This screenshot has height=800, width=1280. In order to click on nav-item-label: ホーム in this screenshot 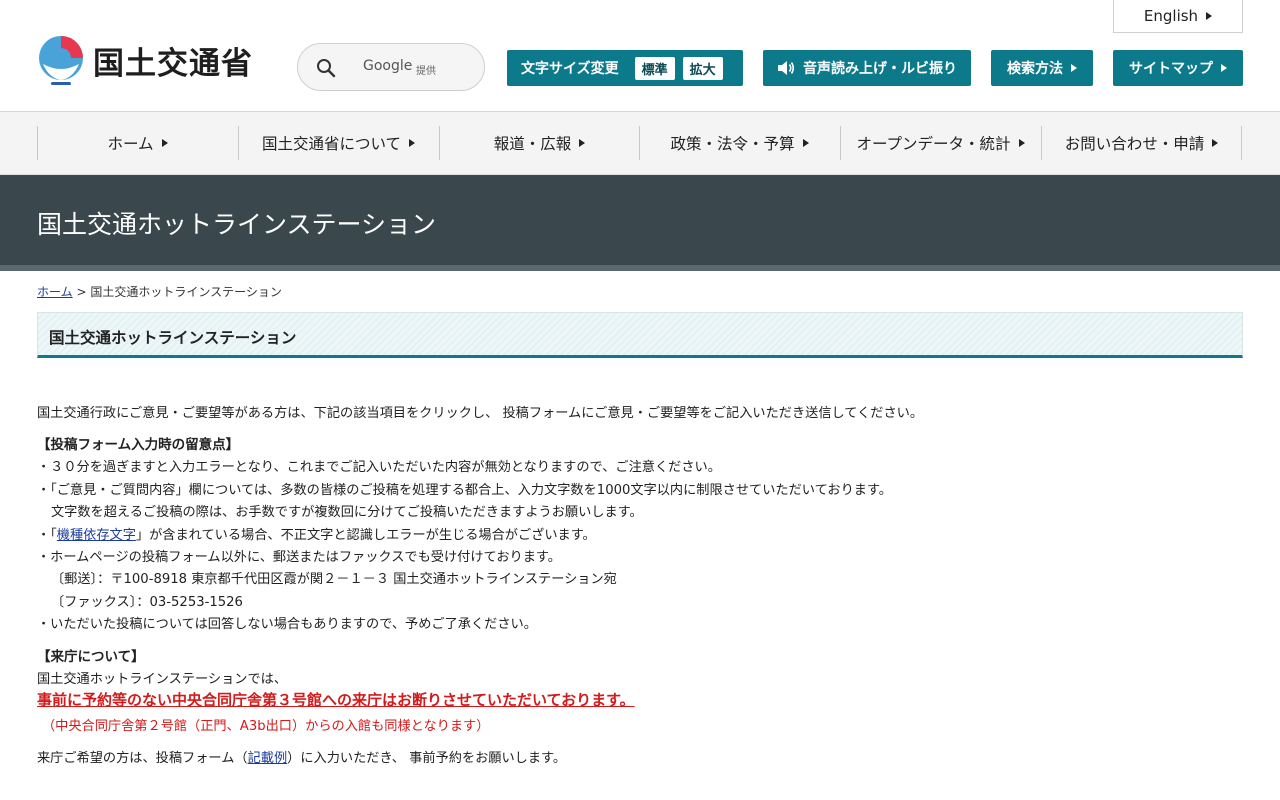, I will do `click(130, 144)`.